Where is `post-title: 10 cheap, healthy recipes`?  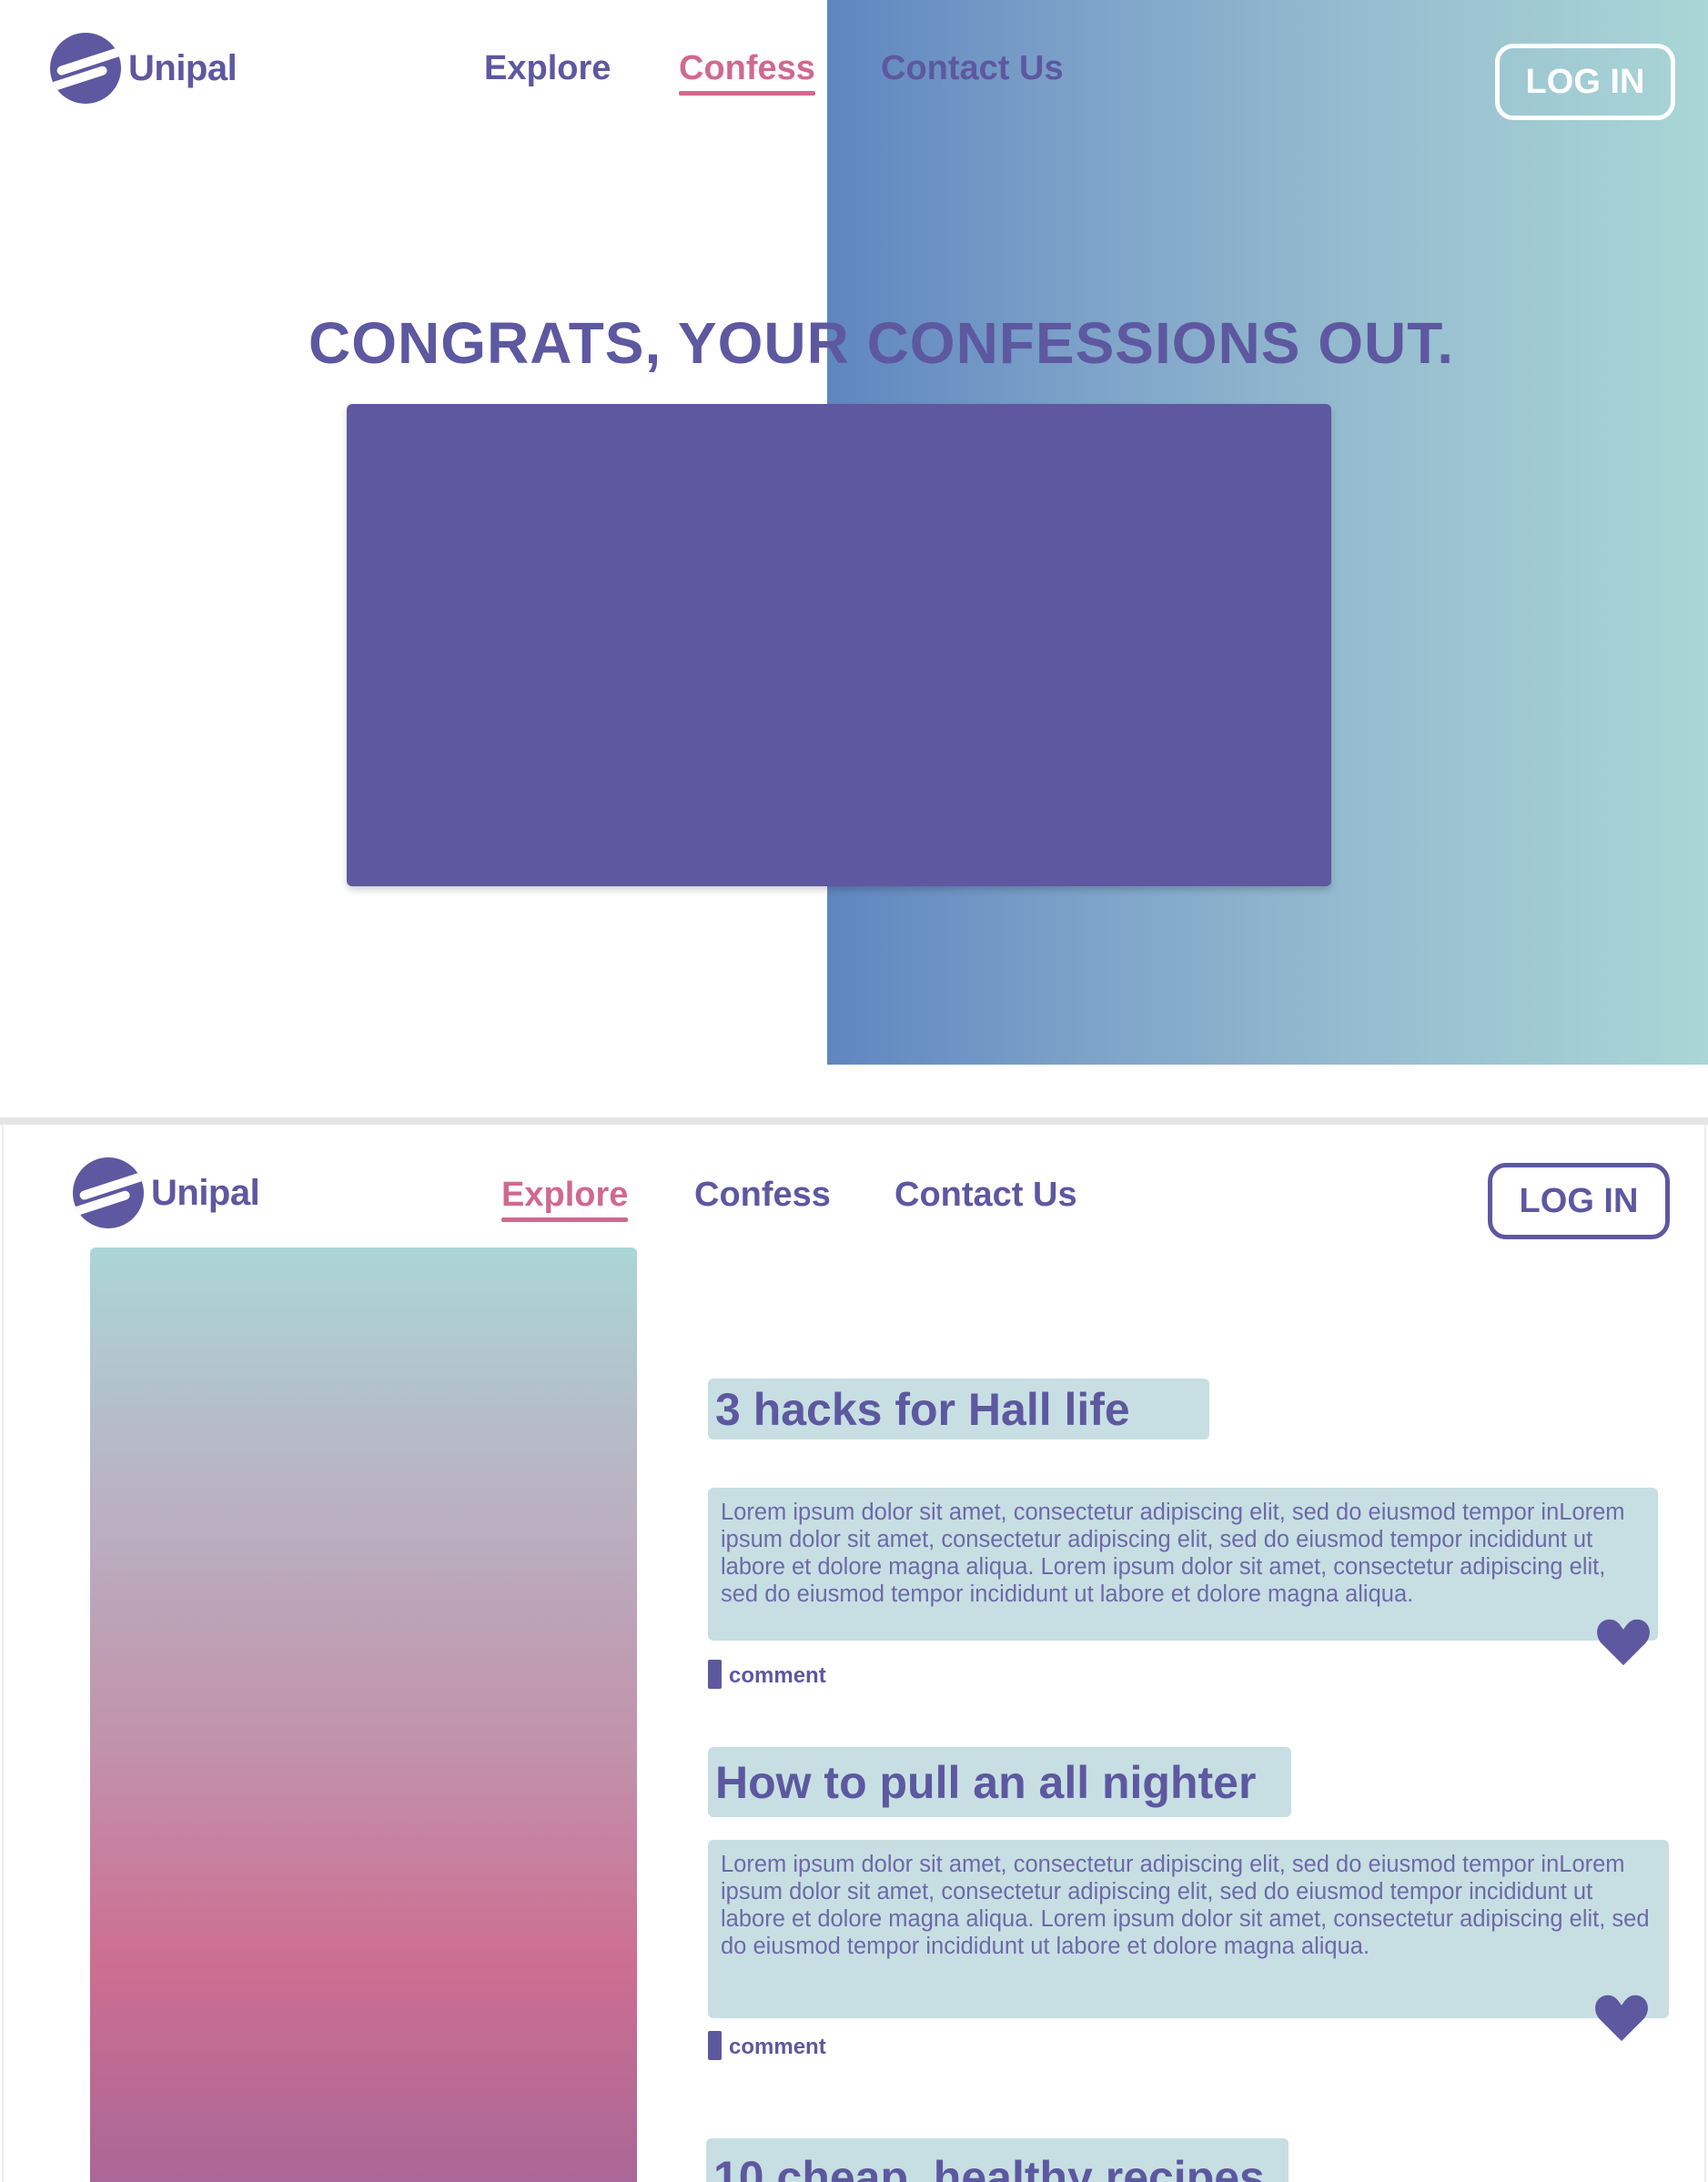 post-title: 10 cheap, healthy recipes is located at coordinates (998, 2160).